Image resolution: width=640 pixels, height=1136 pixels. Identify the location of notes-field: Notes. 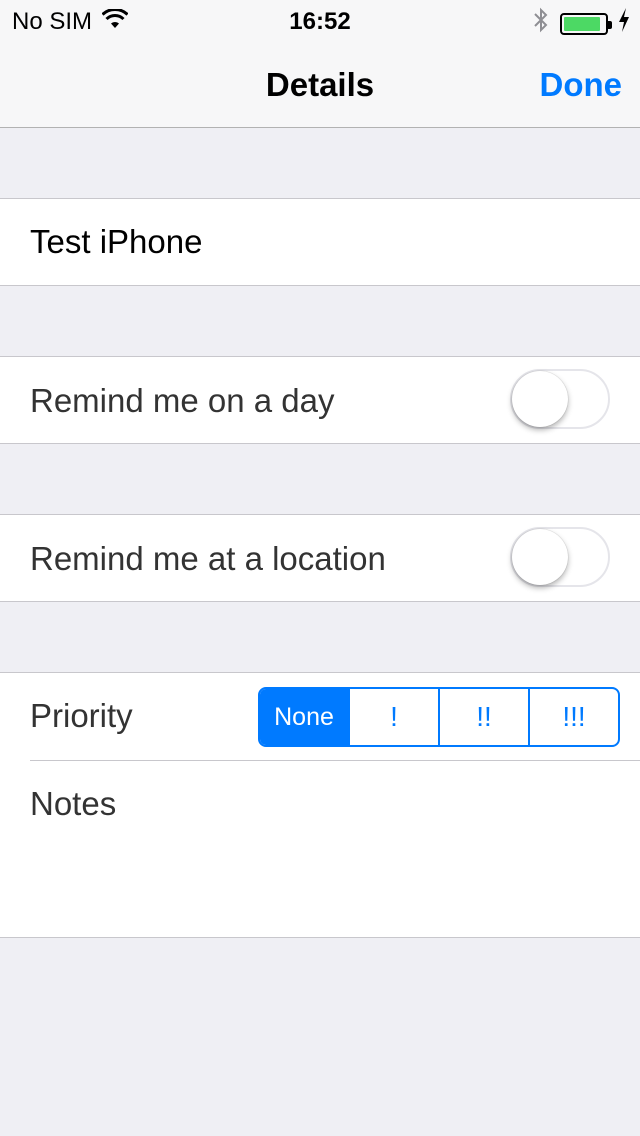
(73, 804).